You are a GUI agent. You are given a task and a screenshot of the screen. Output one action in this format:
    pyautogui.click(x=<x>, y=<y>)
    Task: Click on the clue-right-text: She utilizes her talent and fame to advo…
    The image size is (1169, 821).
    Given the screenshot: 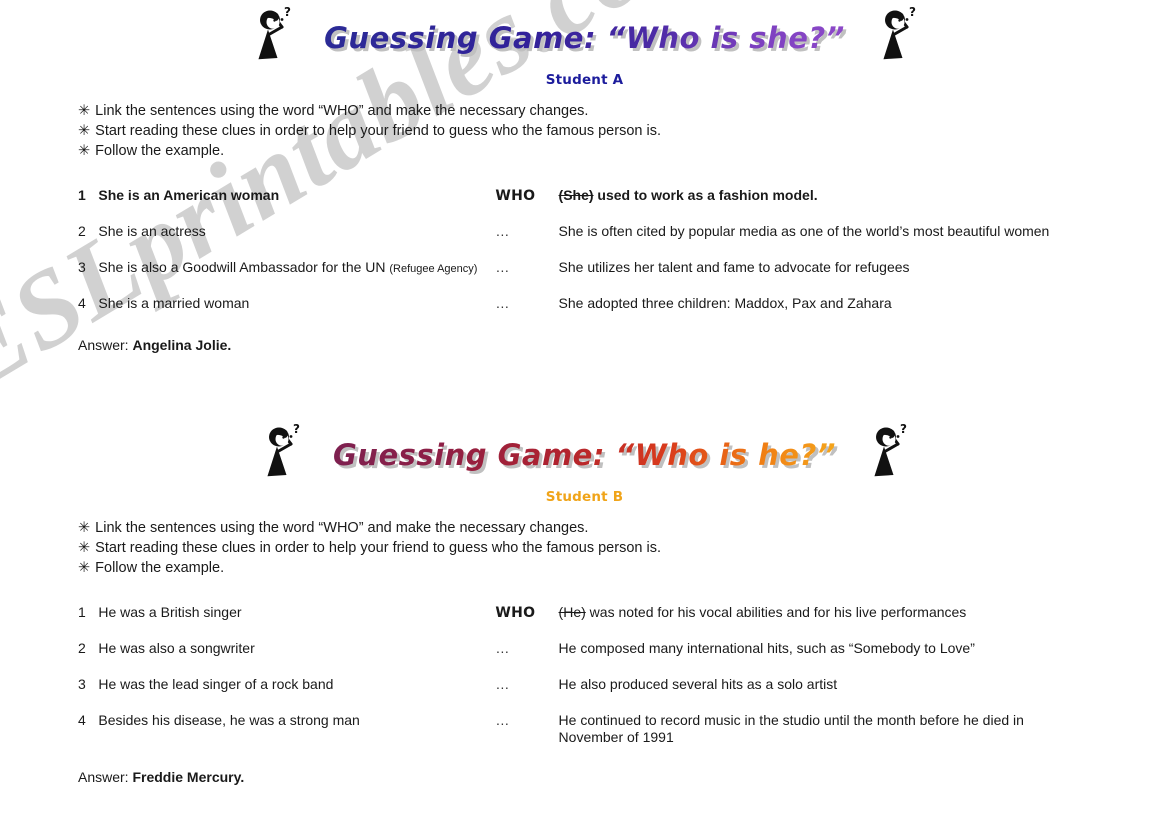 What is the action you would take?
    pyautogui.click(x=734, y=267)
    